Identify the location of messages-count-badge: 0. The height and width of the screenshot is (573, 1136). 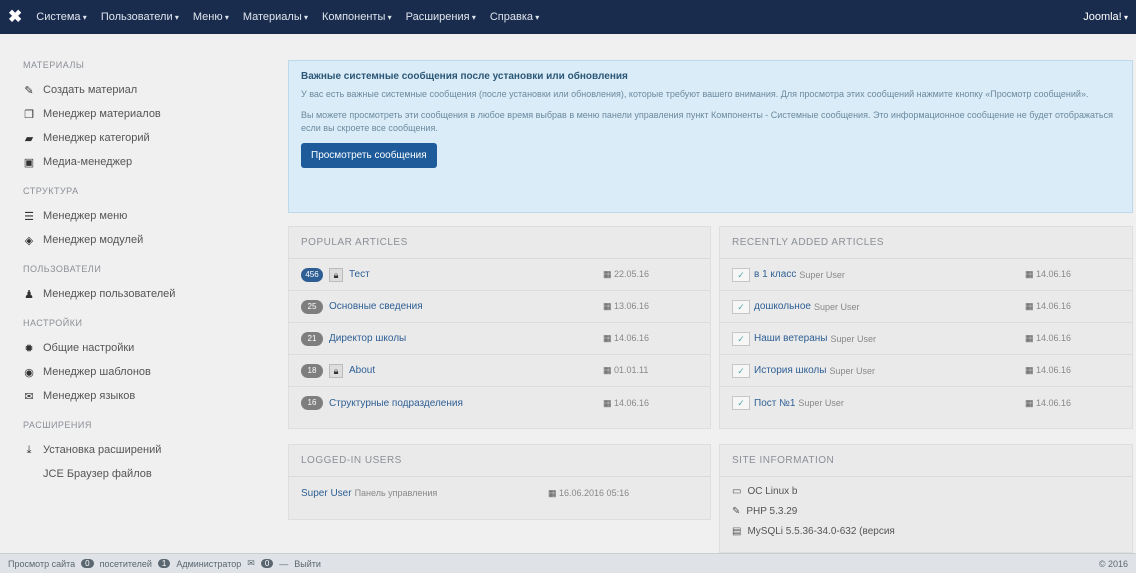
(267, 563).